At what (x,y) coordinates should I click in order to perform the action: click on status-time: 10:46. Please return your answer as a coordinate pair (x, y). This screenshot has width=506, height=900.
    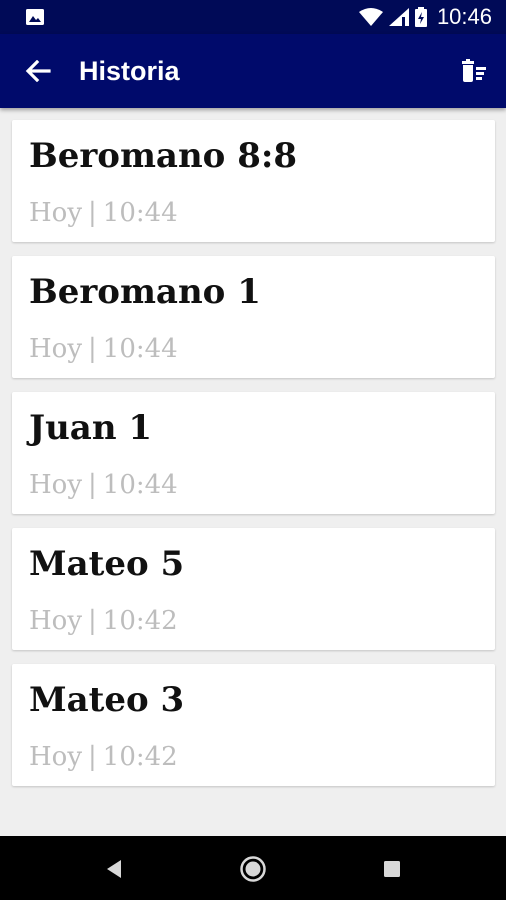
    Looking at the image, I should click on (464, 16).